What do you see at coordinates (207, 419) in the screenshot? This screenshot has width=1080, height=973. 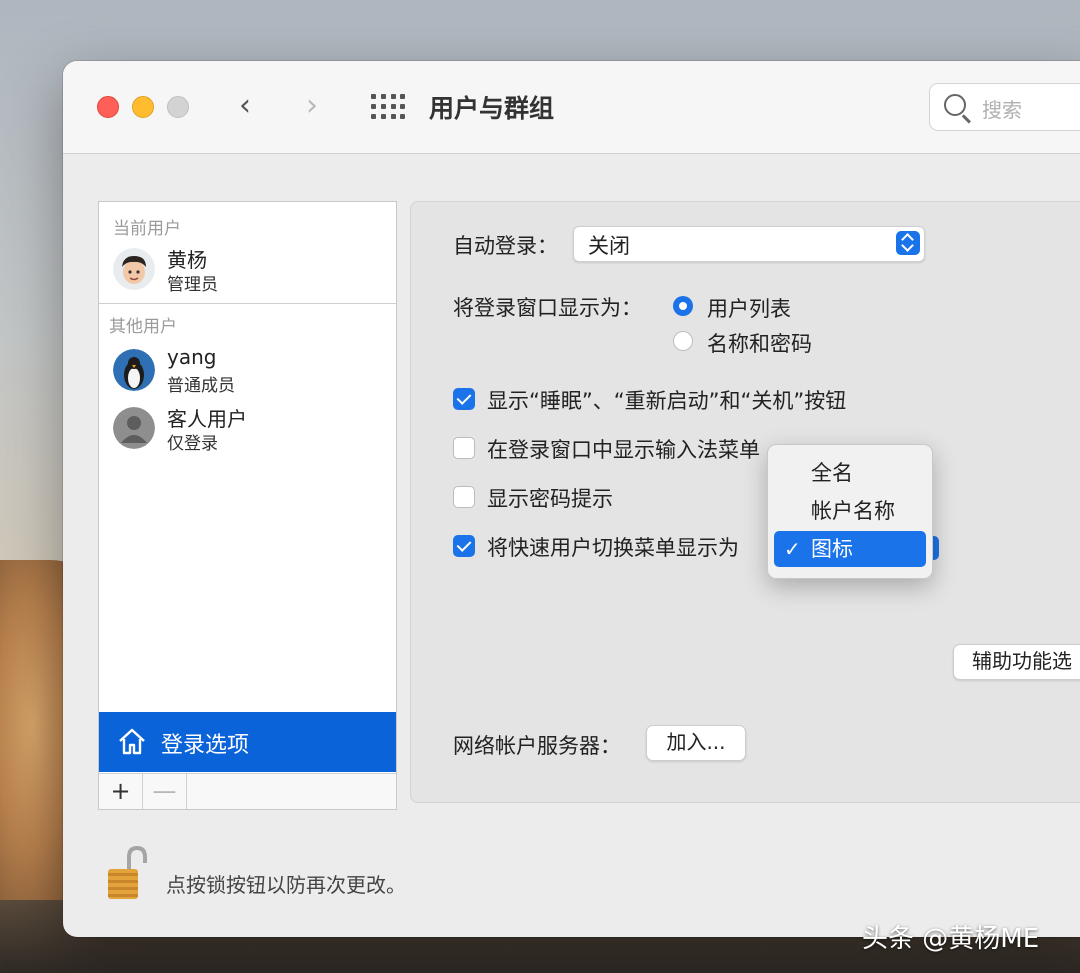 I see `user-name: 客人用户` at bounding box center [207, 419].